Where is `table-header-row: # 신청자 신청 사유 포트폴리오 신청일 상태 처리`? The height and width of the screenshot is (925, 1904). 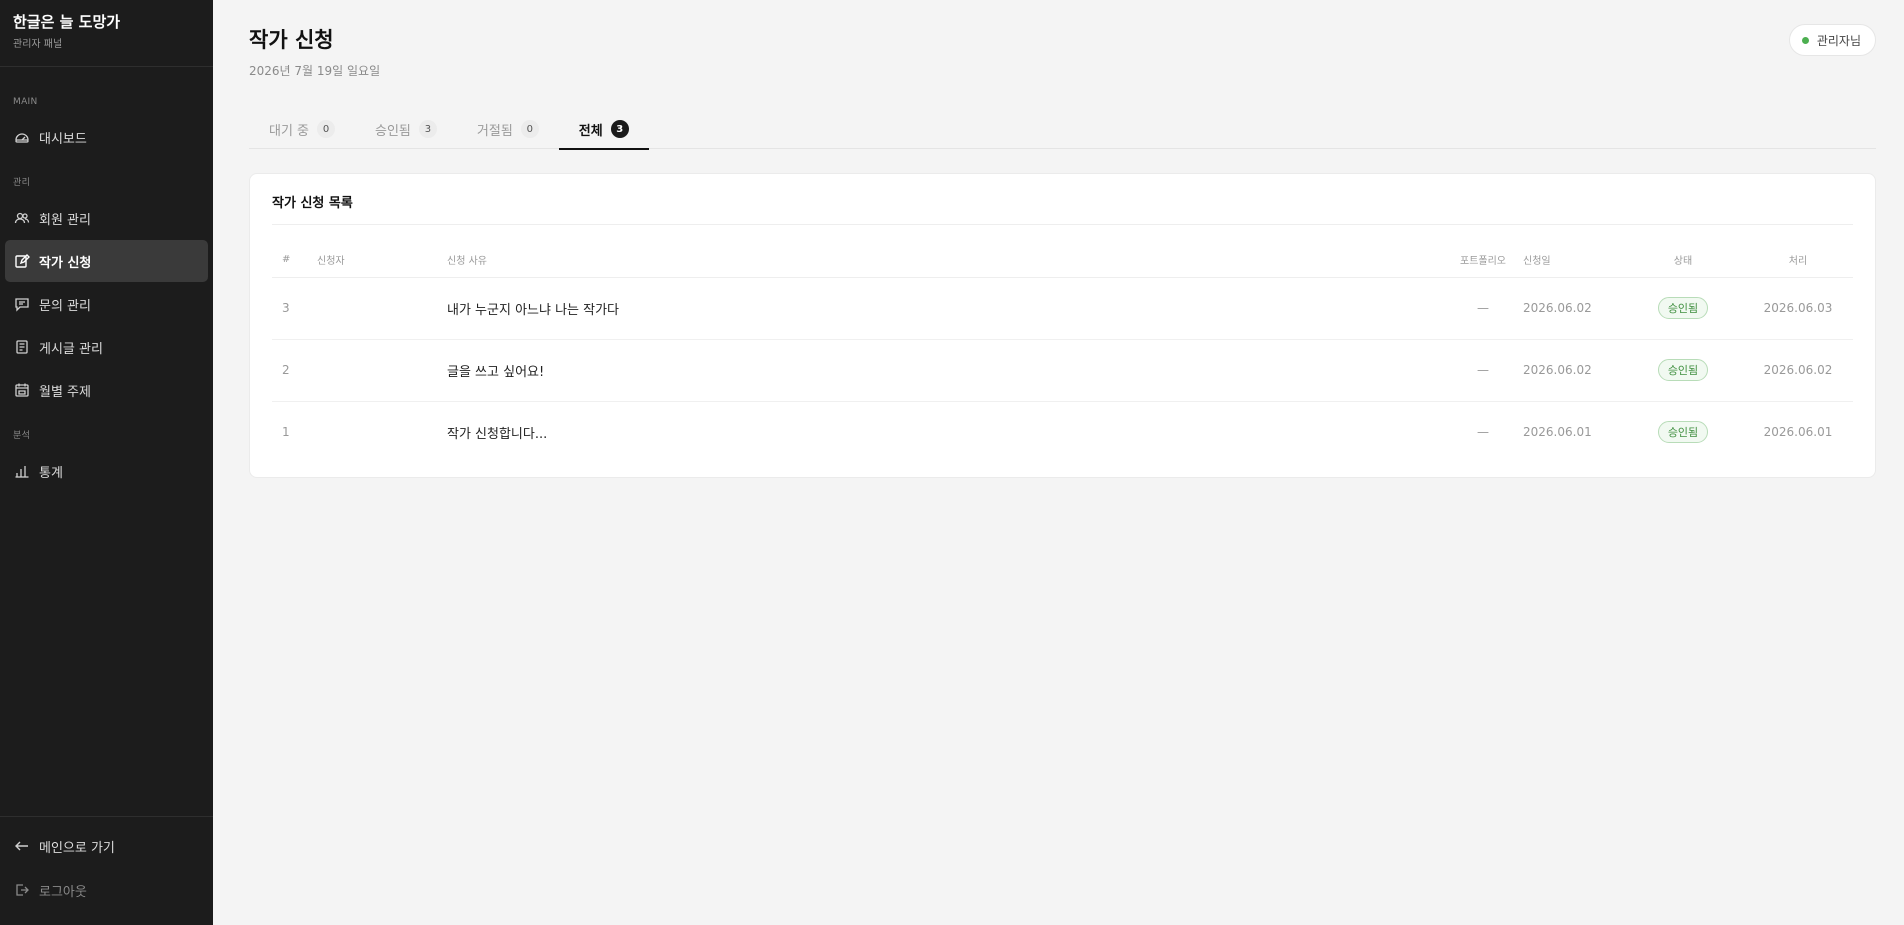
table-header-row: # 신청자 신청 사유 포트폴리오 신청일 상태 처리 is located at coordinates (1062, 260).